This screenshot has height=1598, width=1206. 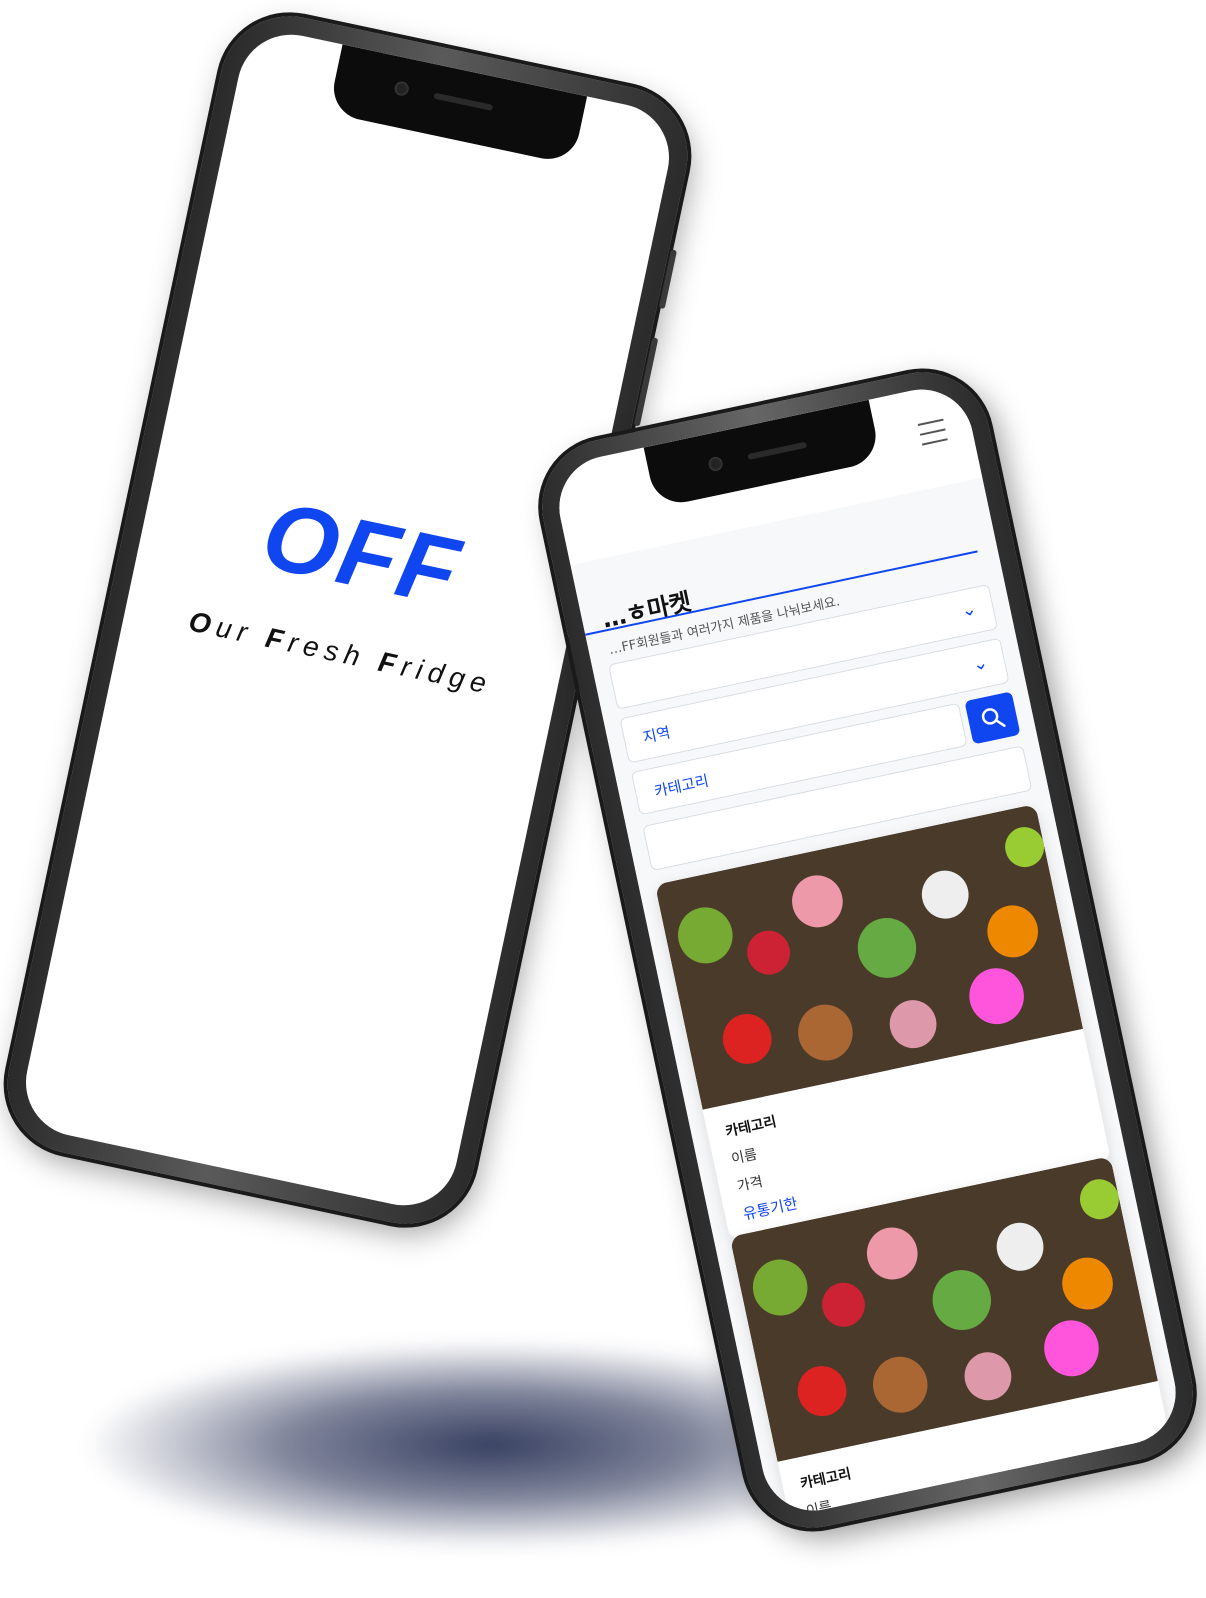 I want to click on tagline-segment: ur, so click(x=241, y=632).